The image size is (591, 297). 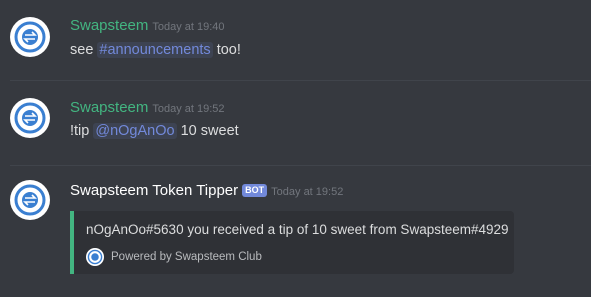 I want to click on embed-footer-text: Powered by Swapsteem Club, so click(x=186, y=257).